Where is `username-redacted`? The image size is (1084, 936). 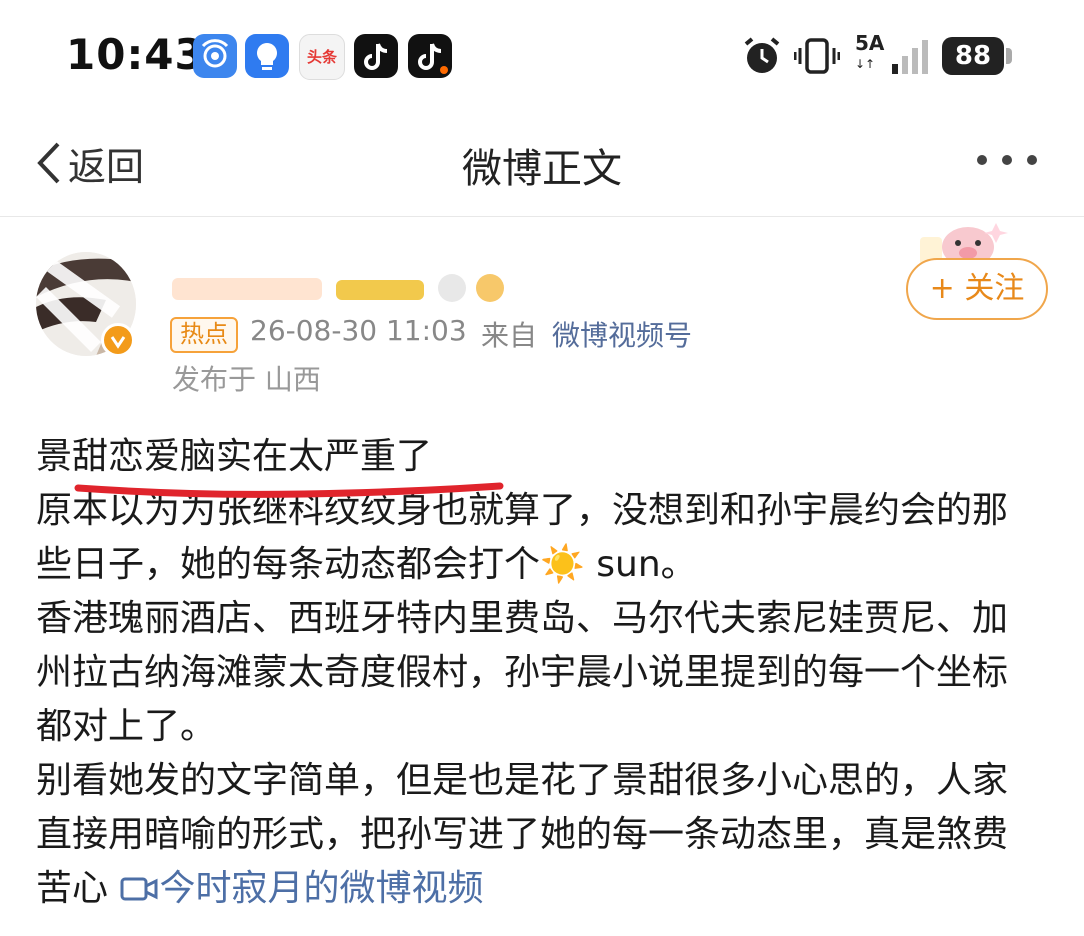 username-redacted is located at coordinates (342, 287).